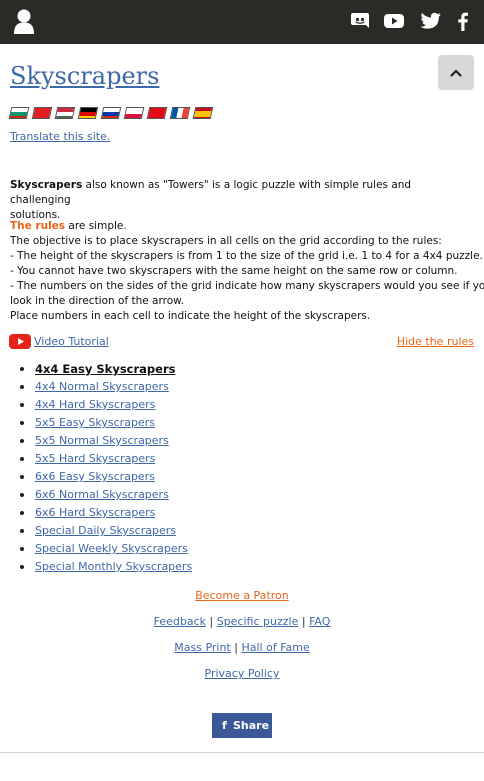 Image resolution: width=484 pixels, height=781 pixels. What do you see at coordinates (95, 458) in the screenshot?
I see `puzzle-link-5x5-hard: 5x5 Hard Skyscrapers` at bounding box center [95, 458].